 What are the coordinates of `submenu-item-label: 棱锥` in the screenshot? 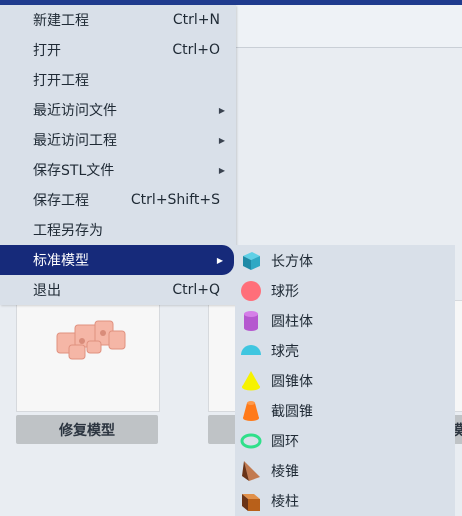 It's located at (285, 472).